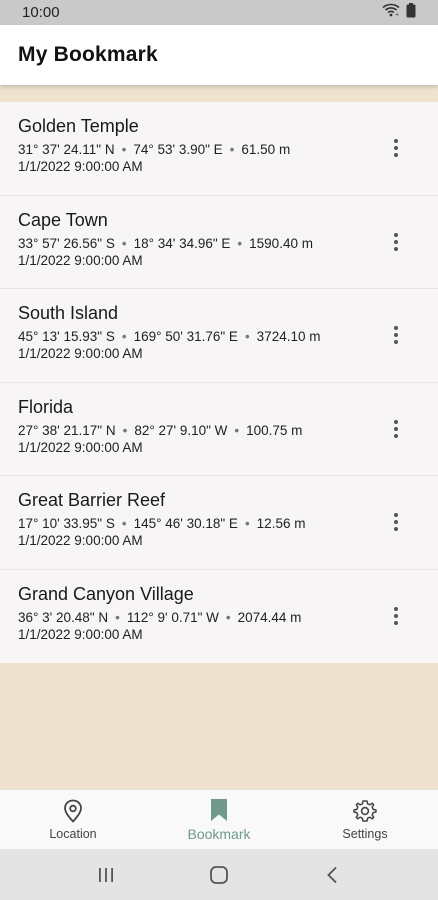  What do you see at coordinates (106, 593) in the screenshot?
I see `bookmark-name: Grand Canyon Village` at bounding box center [106, 593].